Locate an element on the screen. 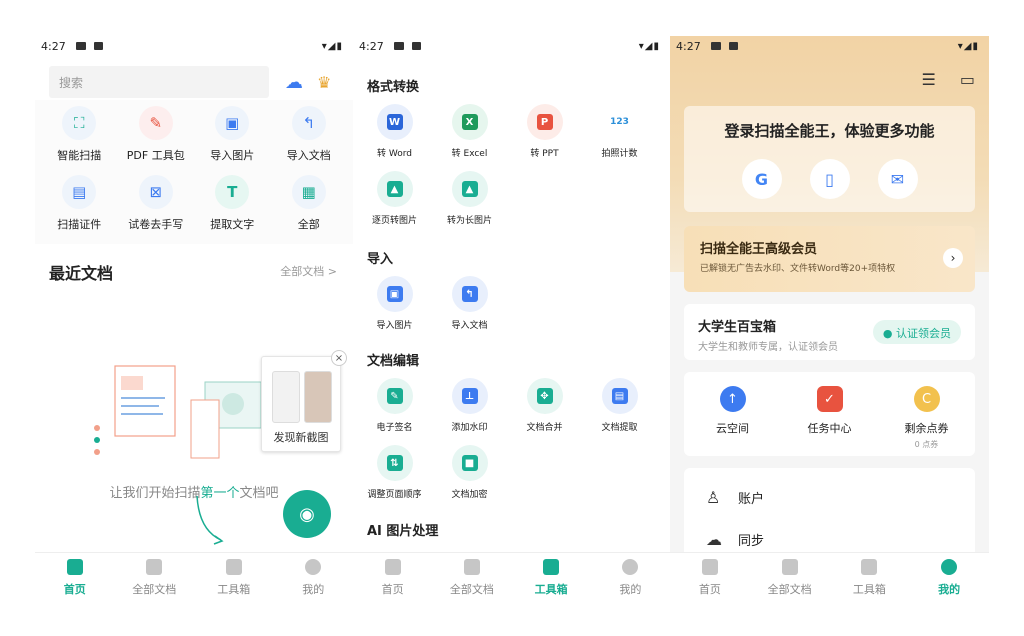  service-cloud-space: ↑ 云空间 is located at coordinates (733, 418).